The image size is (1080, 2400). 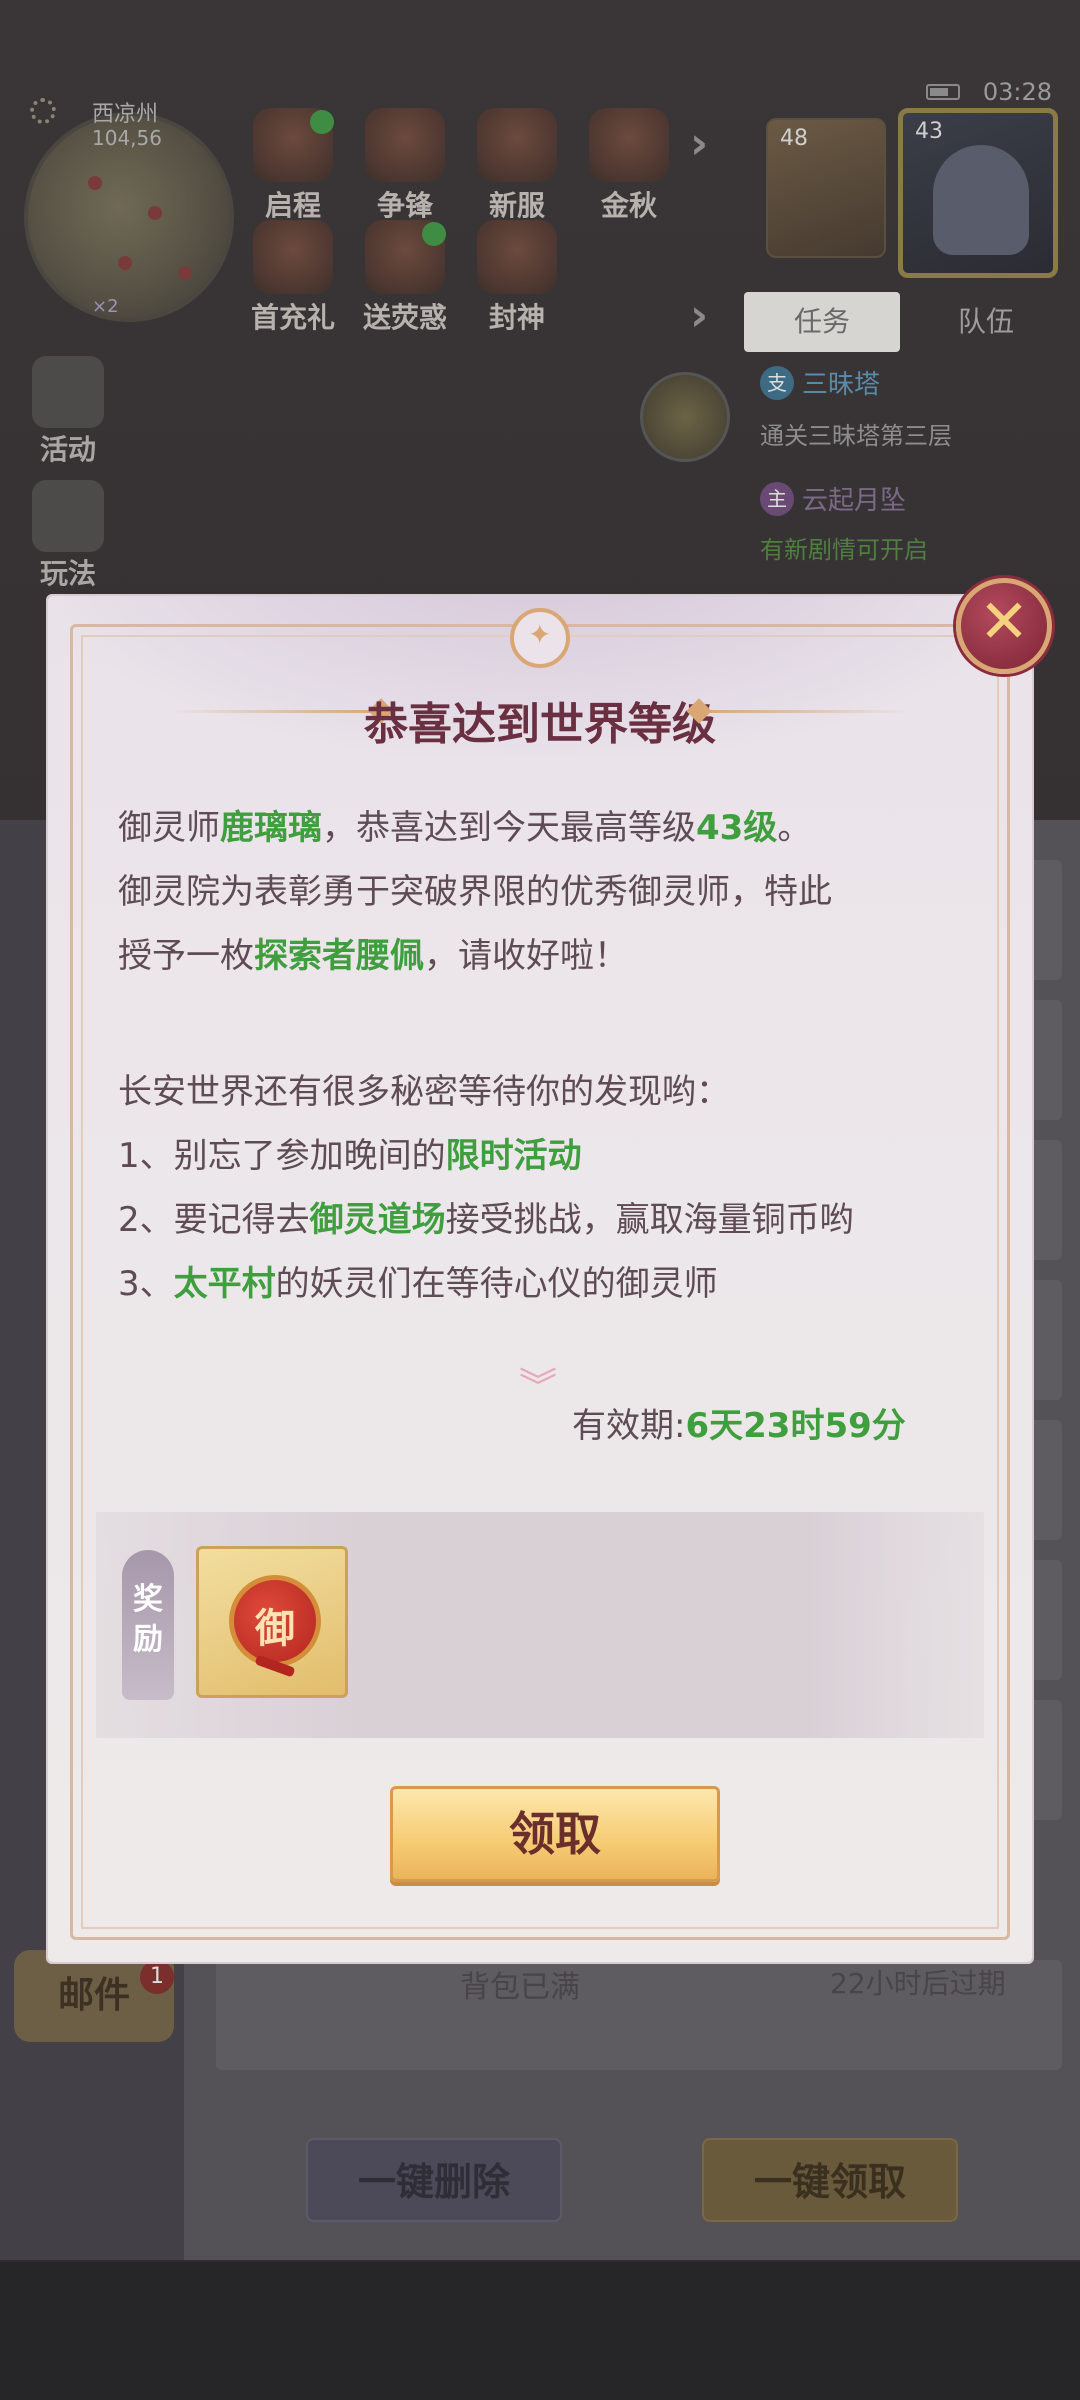 I want to click on delete-all-button: 一键删除, so click(x=434, y=2180).